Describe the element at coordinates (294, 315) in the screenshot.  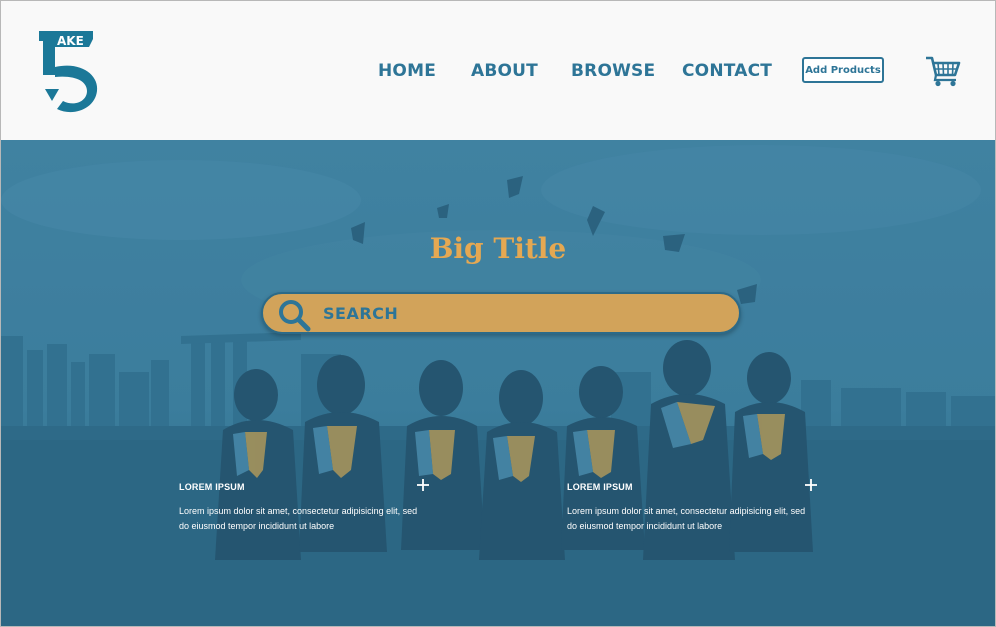
I see `search-icon` at that location.